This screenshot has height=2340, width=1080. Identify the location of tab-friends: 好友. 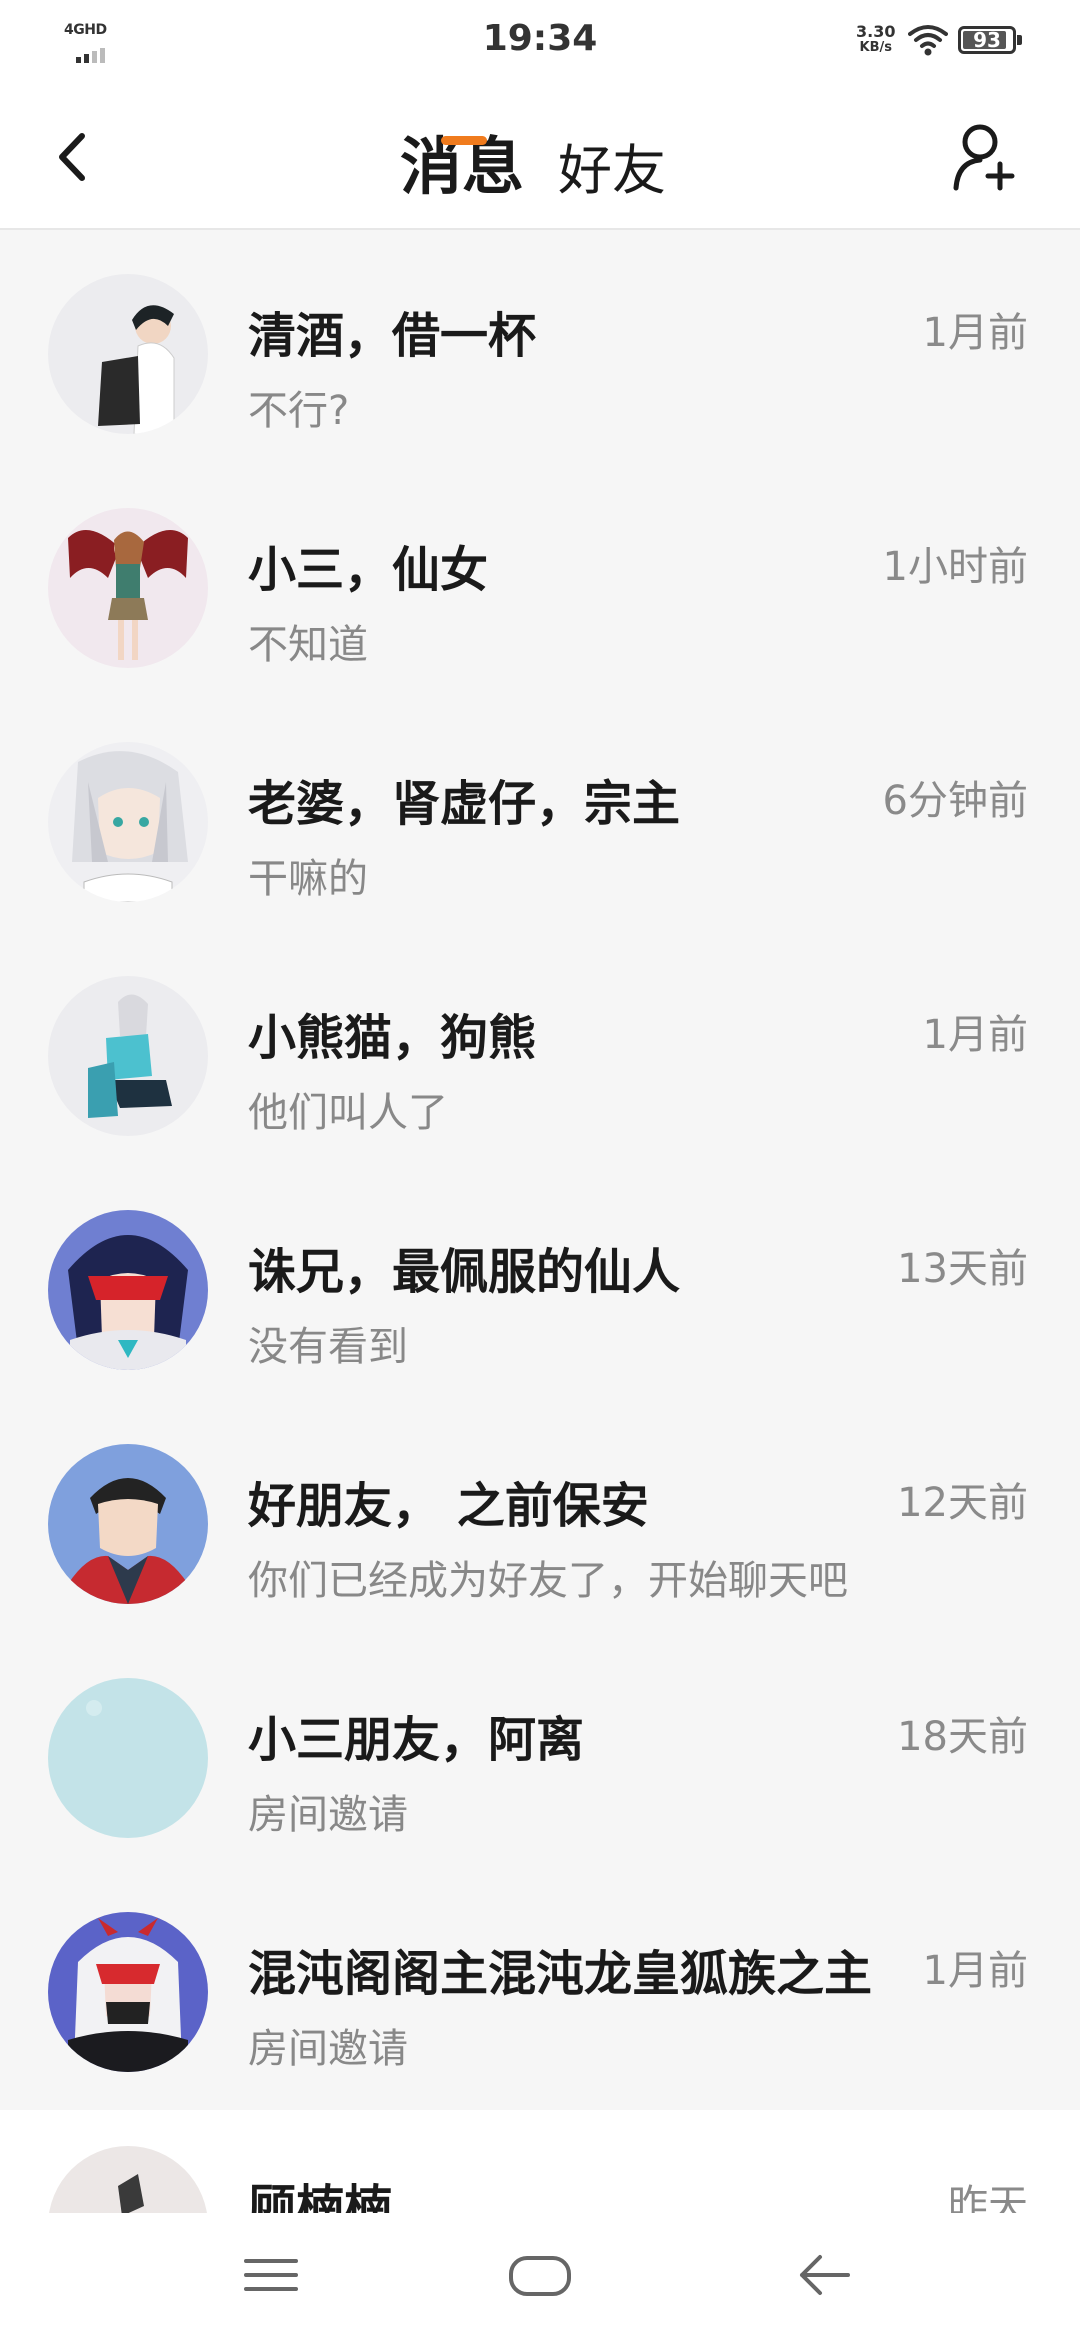
(612, 165).